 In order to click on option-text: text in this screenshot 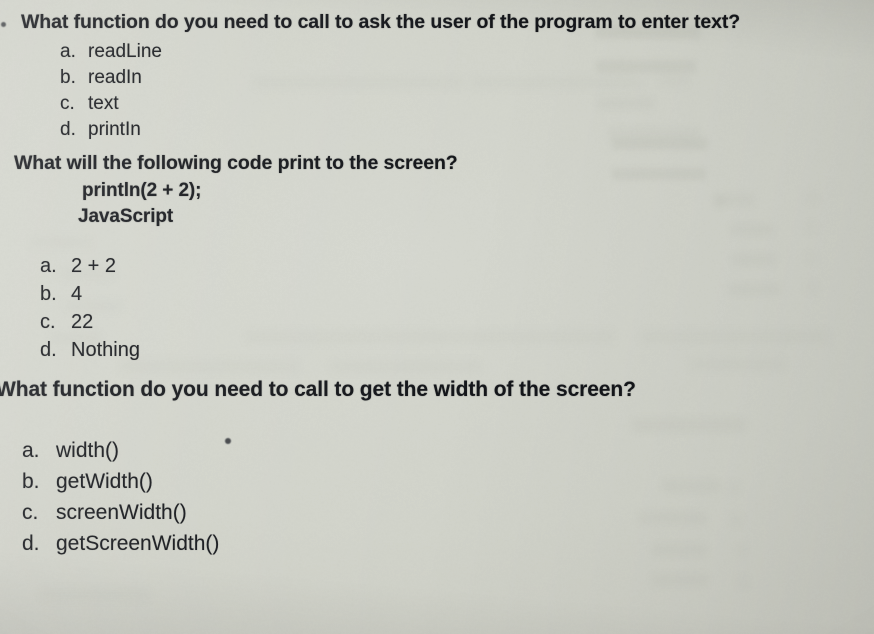, I will do `click(103, 103)`.